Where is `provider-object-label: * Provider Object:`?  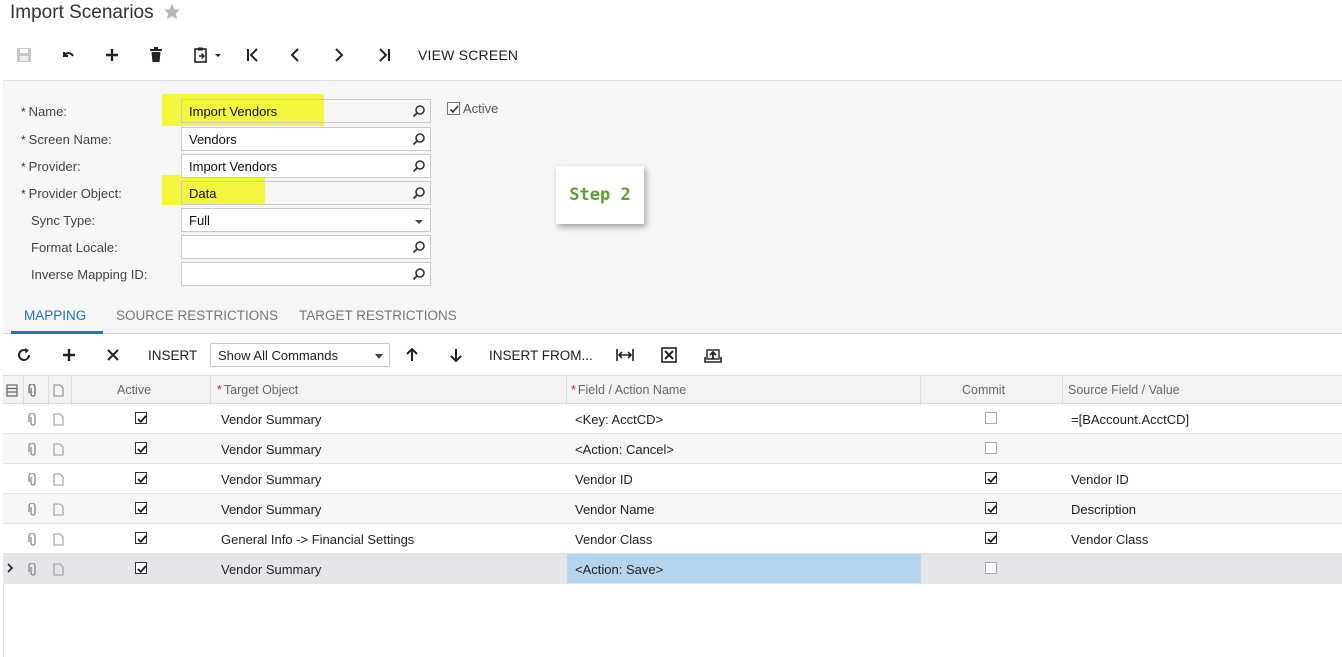
provider-object-label: * Provider Object: is located at coordinates (71, 193).